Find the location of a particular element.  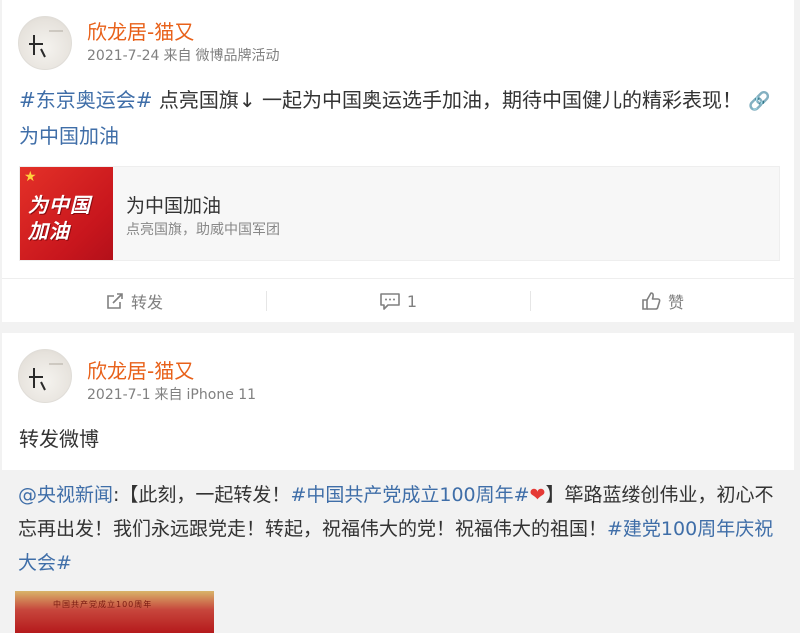

post-meta: 2021-7-1 来自 iPhone 11 is located at coordinates (173, 394).